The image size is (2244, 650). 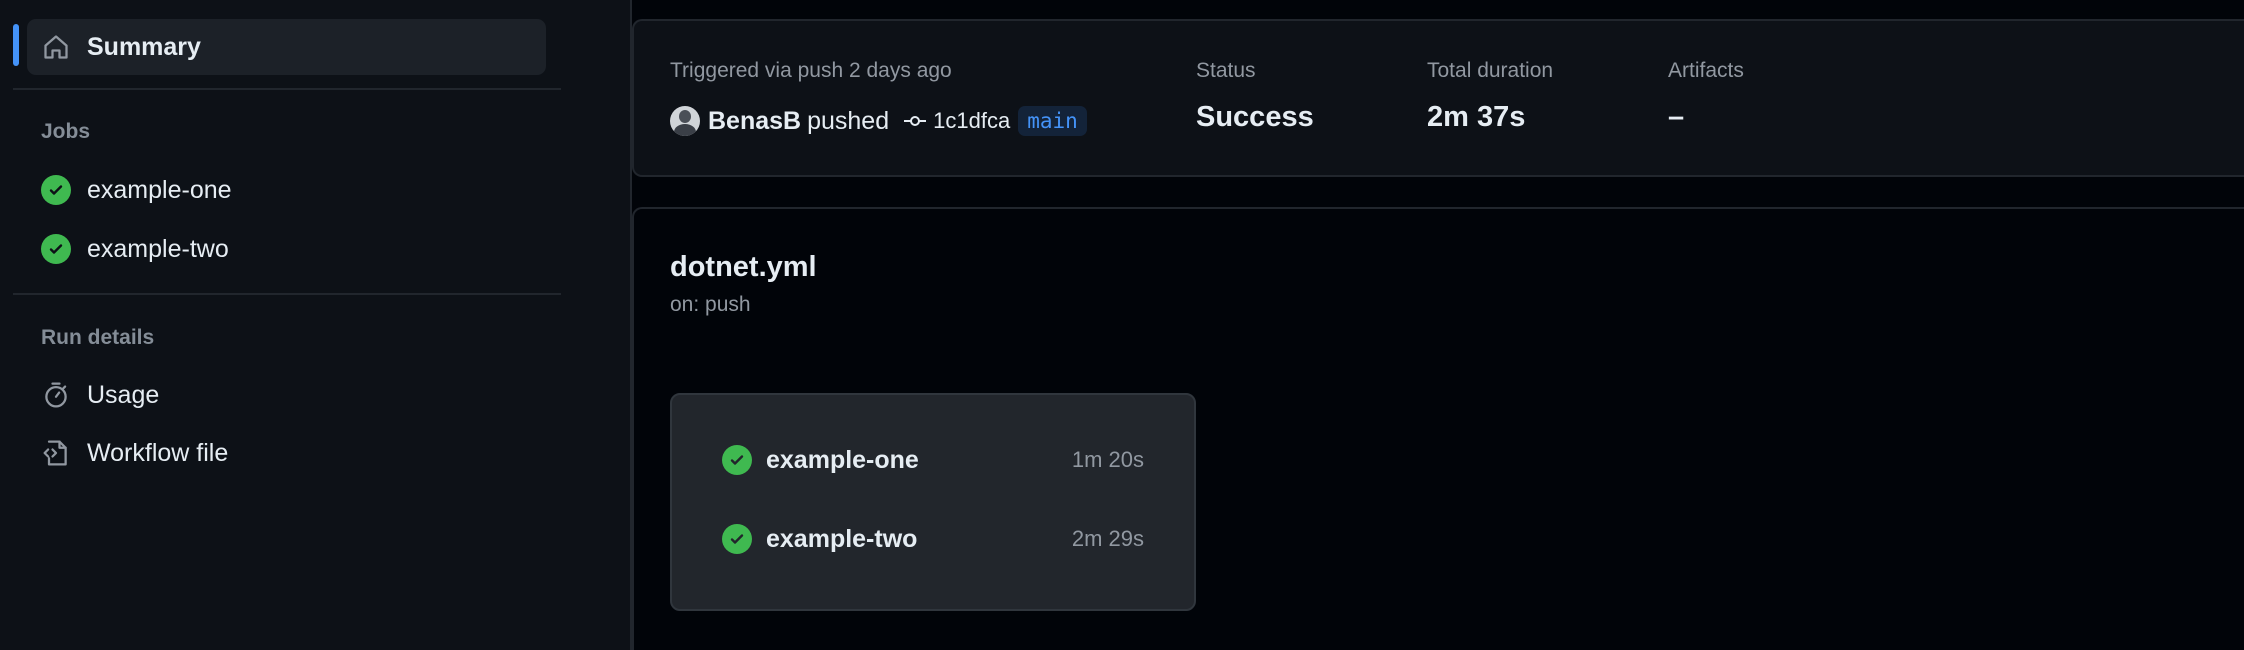 I want to click on sidebar-item-summary-content: Summary, so click(x=121, y=47).